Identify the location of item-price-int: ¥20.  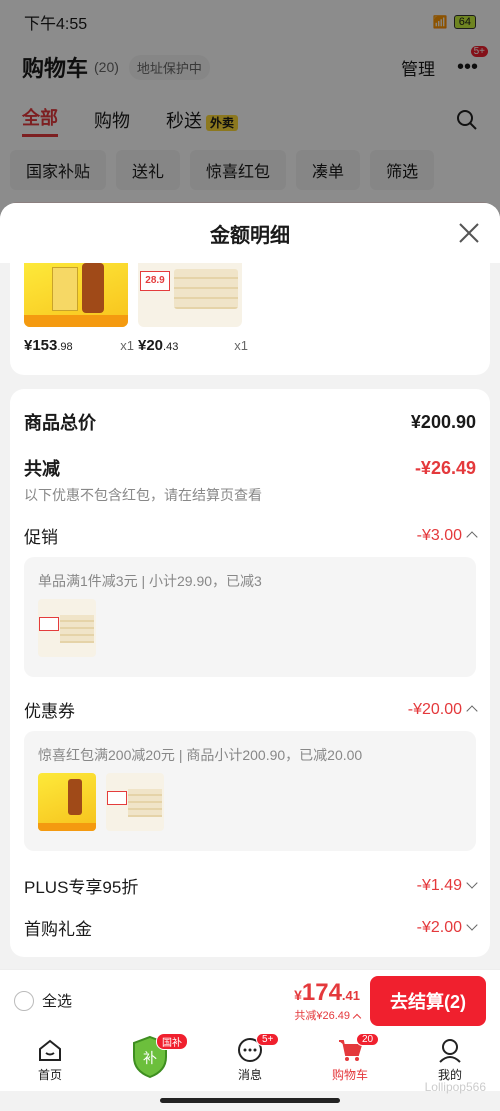
(151, 345).